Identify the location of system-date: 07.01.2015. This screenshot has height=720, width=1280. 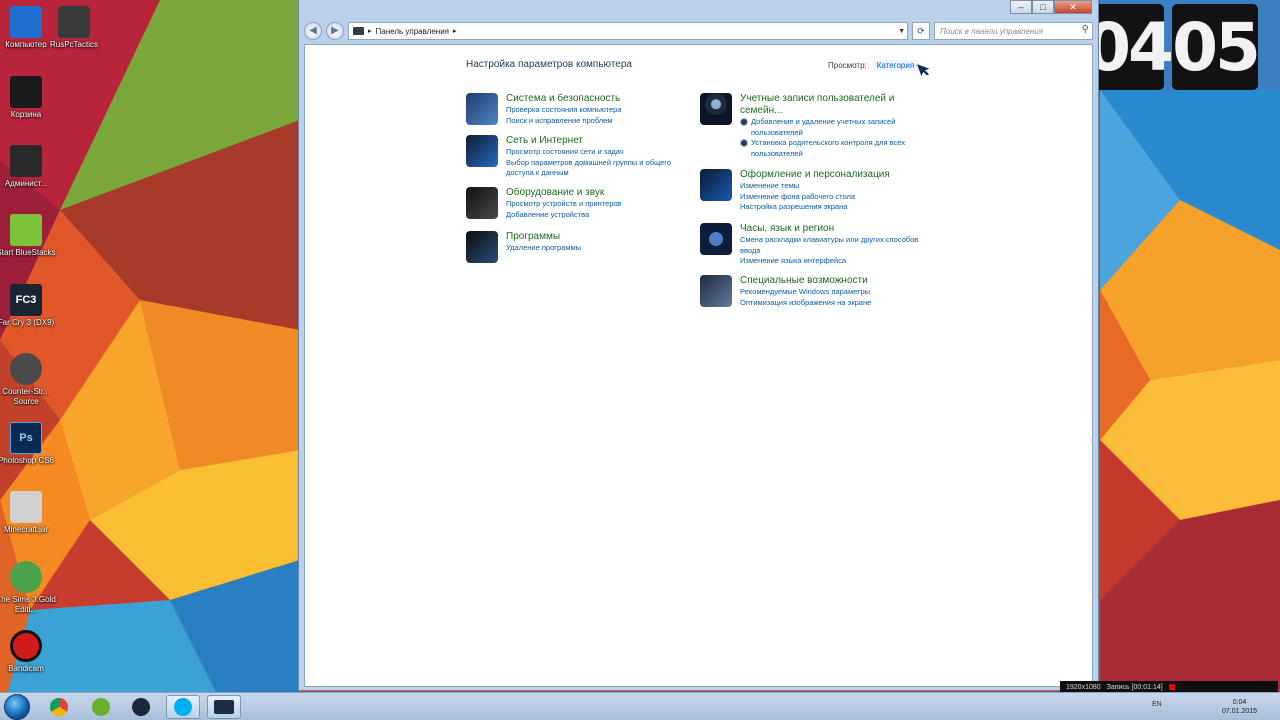
(1240, 711).